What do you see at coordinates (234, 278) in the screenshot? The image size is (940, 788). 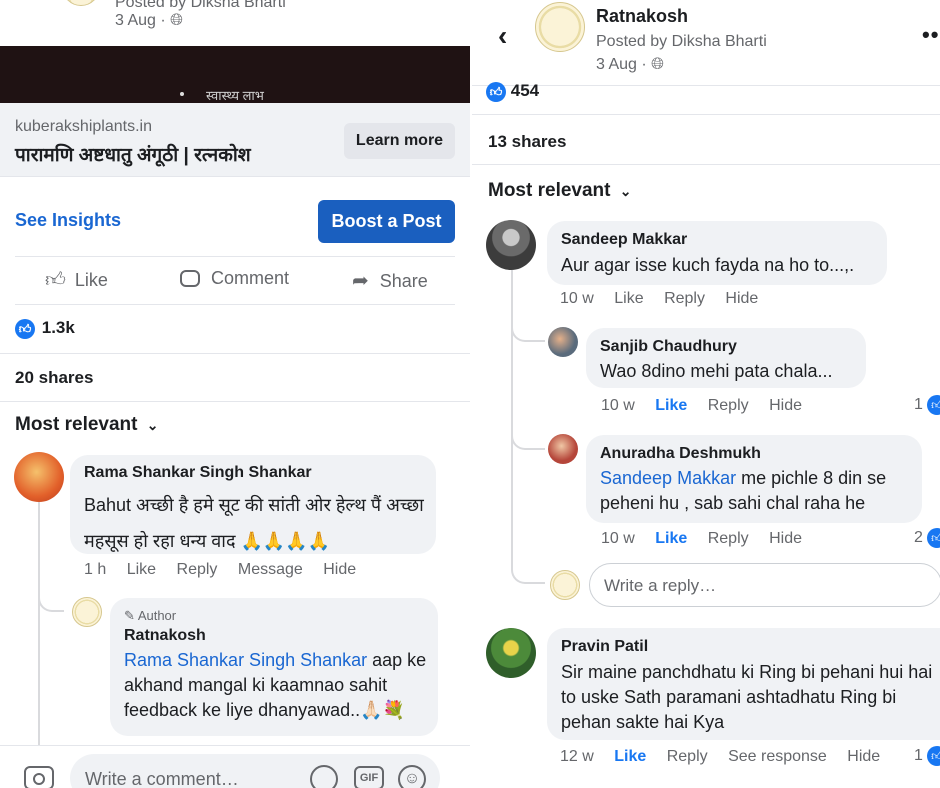 I see `comment-button: Comment` at bounding box center [234, 278].